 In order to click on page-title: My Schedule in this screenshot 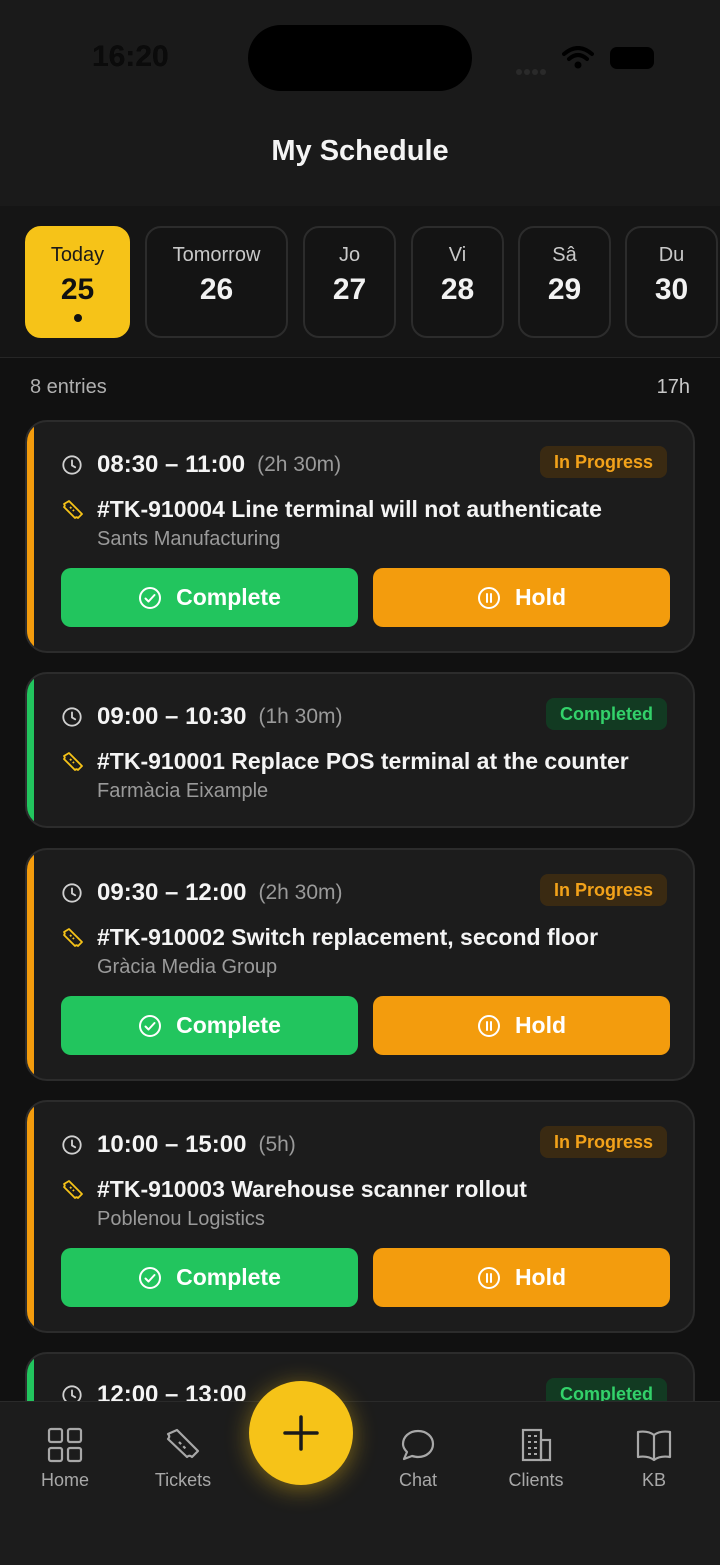, I will do `click(360, 151)`.